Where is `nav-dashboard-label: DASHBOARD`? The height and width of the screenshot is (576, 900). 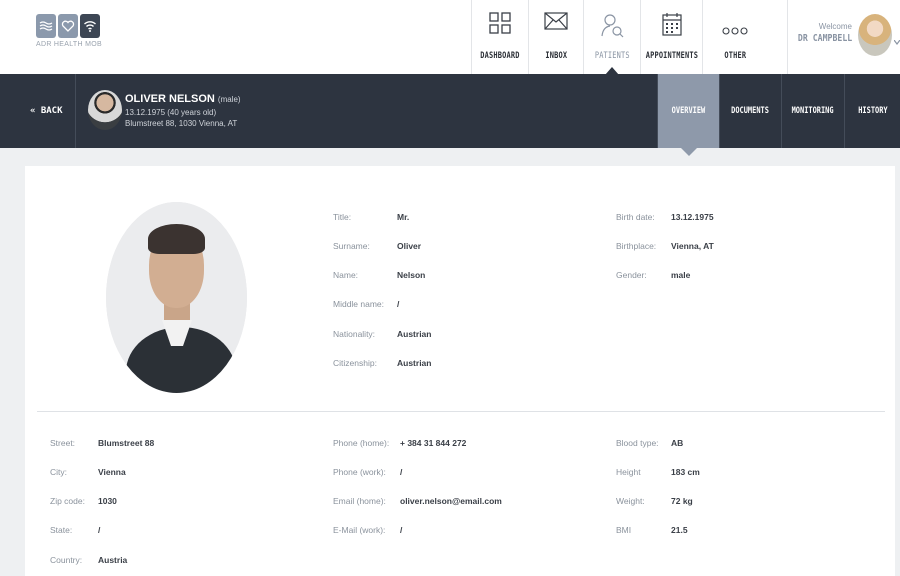
nav-dashboard-label: DASHBOARD is located at coordinates (500, 56).